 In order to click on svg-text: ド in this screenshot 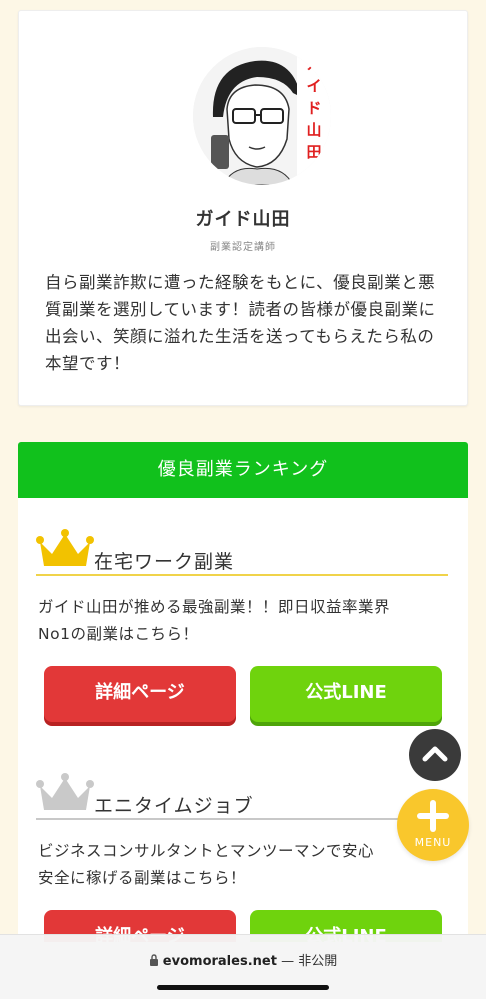, I will do `click(313, 108)`.